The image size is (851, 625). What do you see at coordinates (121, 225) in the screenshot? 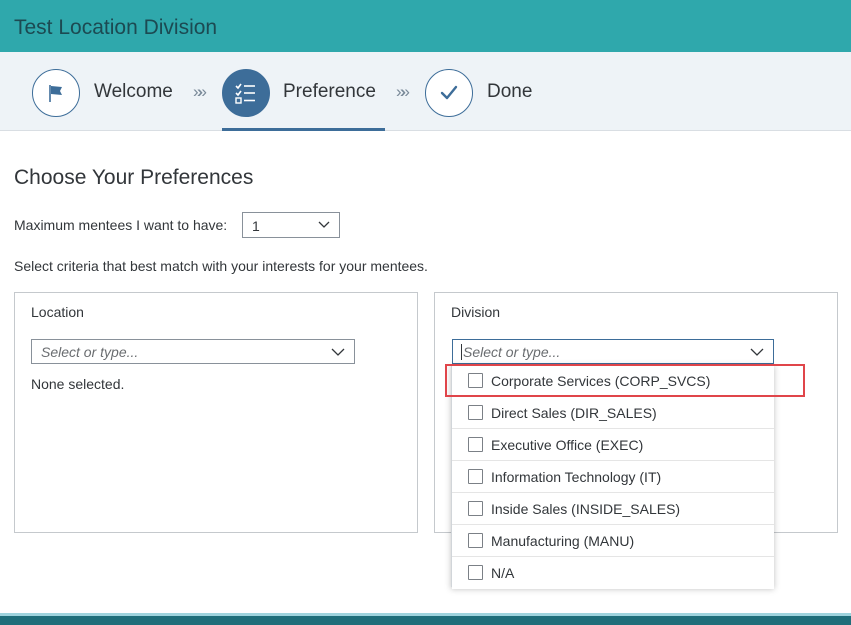
I see `max-mentees-label: Maximum mentees I want to have:` at bounding box center [121, 225].